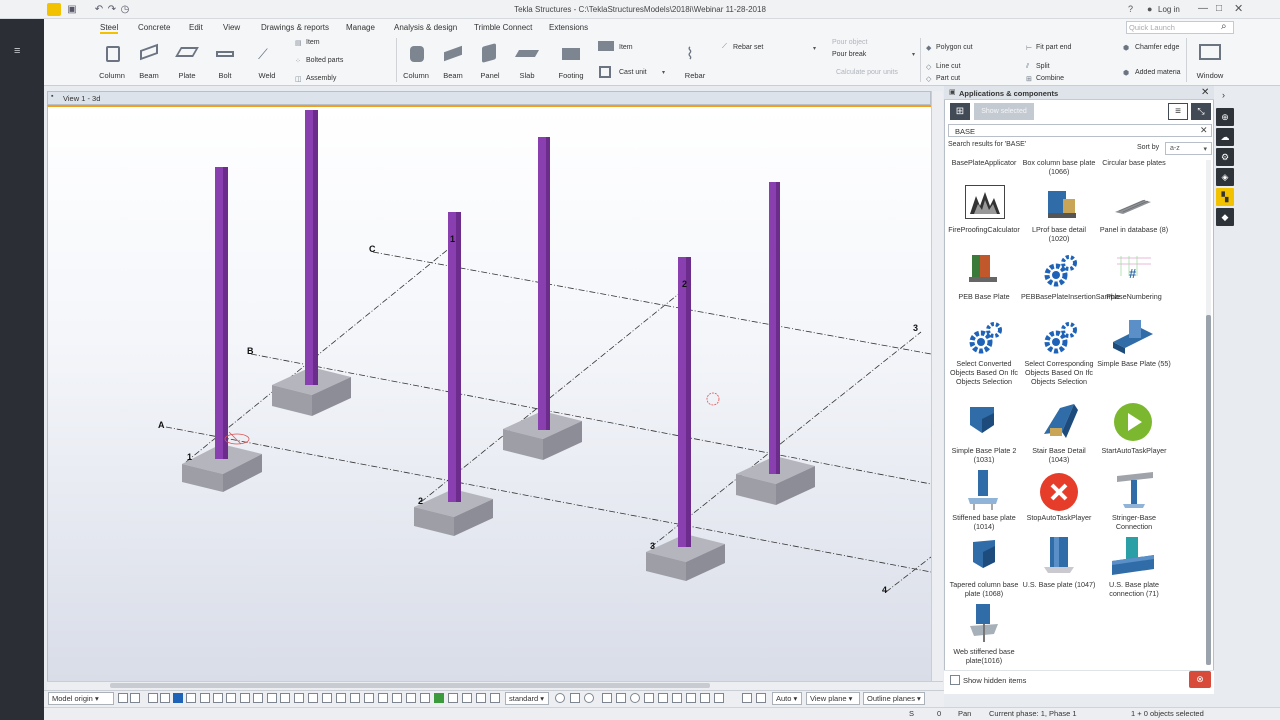 This screenshot has height=720, width=1280. I want to click on tab-concrete: Concrete, so click(154, 27).